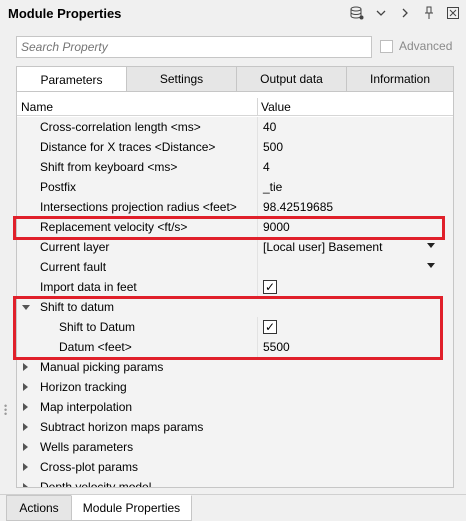 This screenshot has width=466, height=521. Describe the element at coordinates (276, 227) in the screenshot. I see `property-value: 9000` at that location.